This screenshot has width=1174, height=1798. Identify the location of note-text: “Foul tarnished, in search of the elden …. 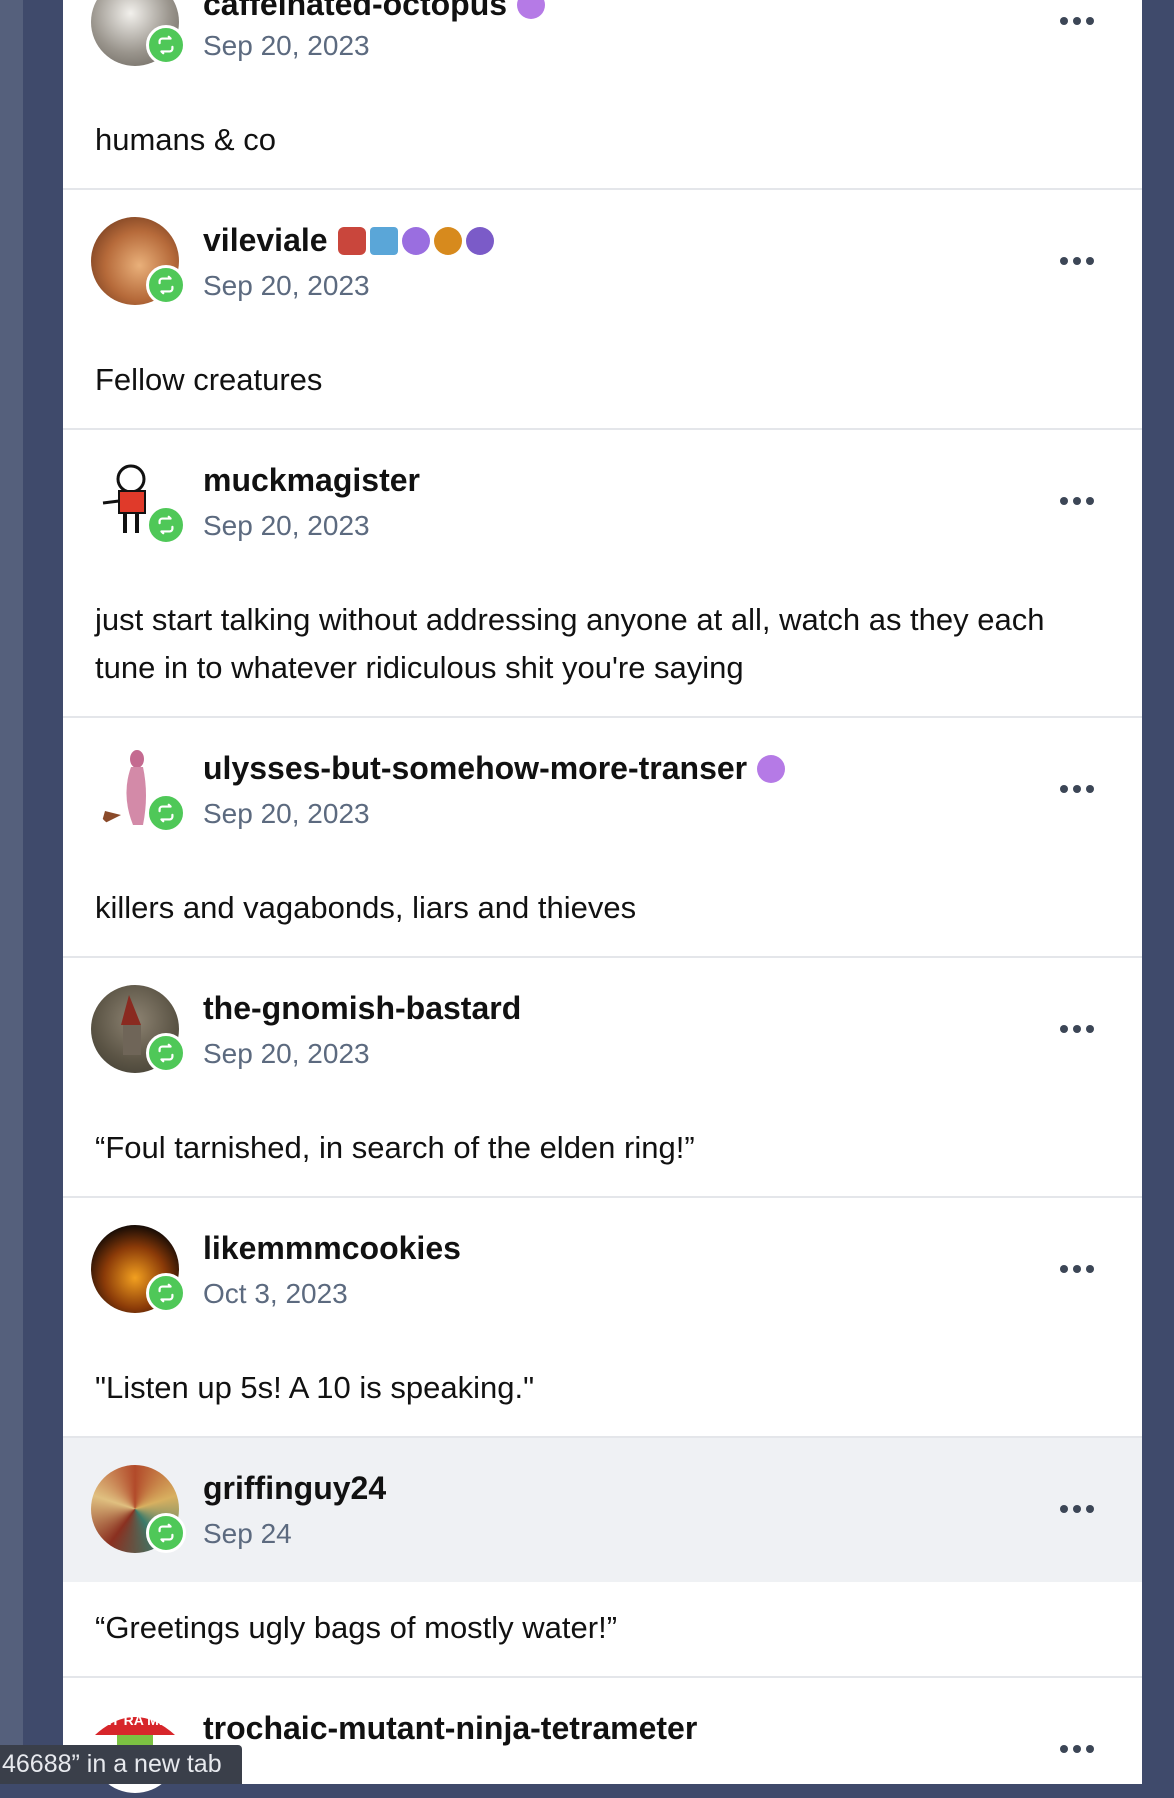
(395, 1147).